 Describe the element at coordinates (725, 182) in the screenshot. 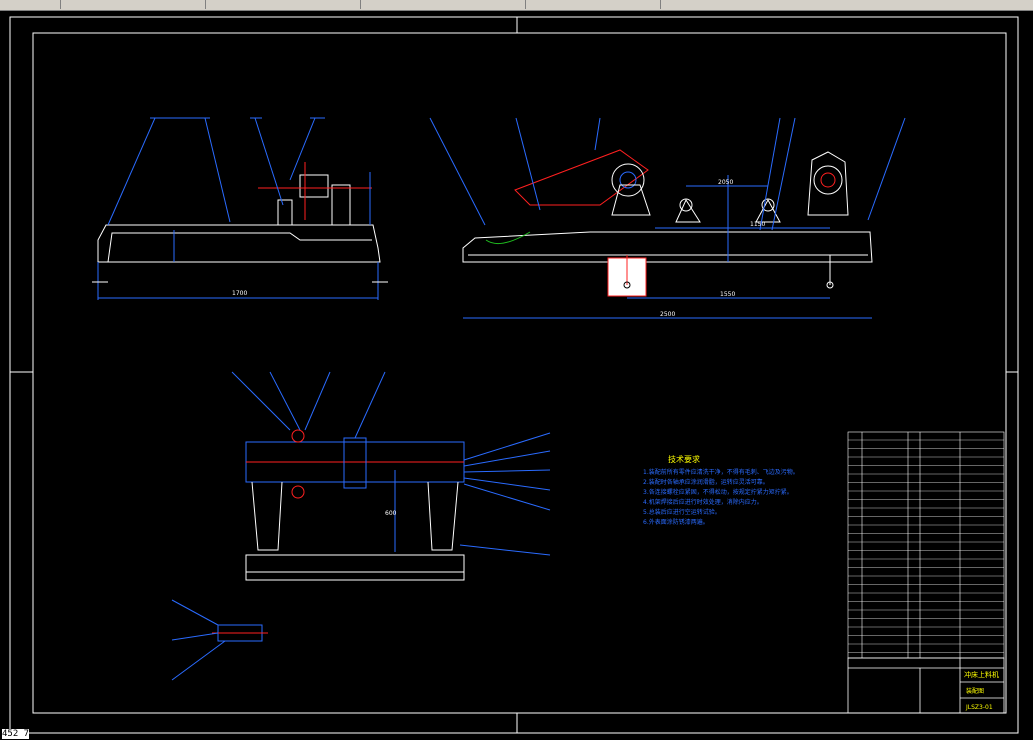

I see `dim-top-span: 2050` at that location.